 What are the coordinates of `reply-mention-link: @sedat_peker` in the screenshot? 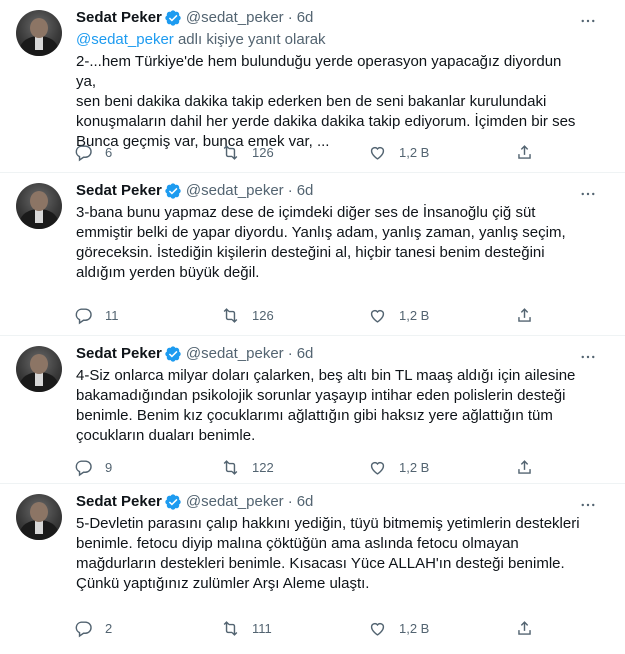 It's located at (125, 39).